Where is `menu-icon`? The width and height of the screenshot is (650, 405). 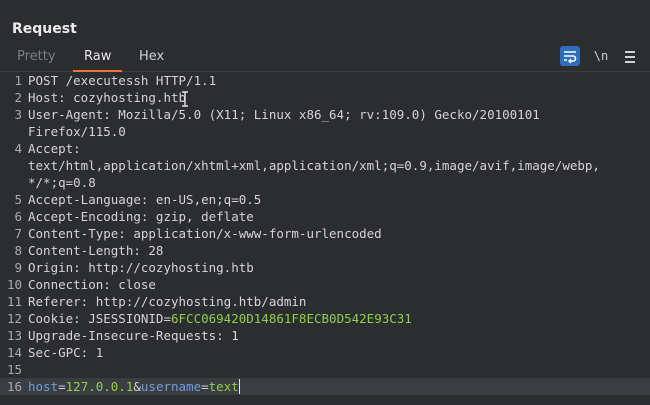 menu-icon is located at coordinates (630, 56).